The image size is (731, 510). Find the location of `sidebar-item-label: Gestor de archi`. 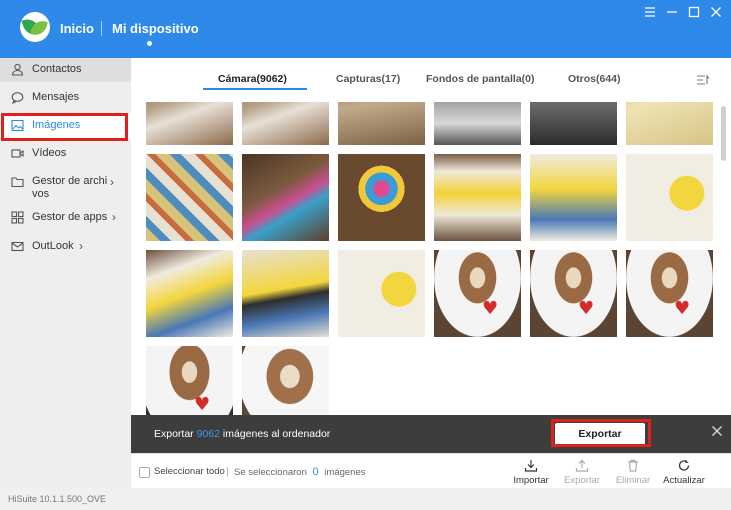

sidebar-item-label: Gestor de archi is located at coordinates (70, 181).